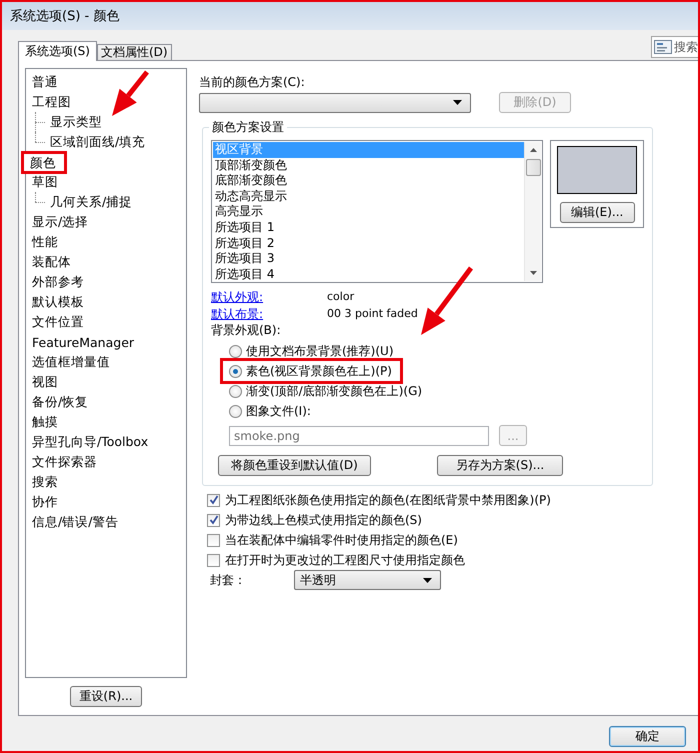 This screenshot has width=700, height=753. I want to click on sidebar-item: FeatureManager, so click(83, 342).